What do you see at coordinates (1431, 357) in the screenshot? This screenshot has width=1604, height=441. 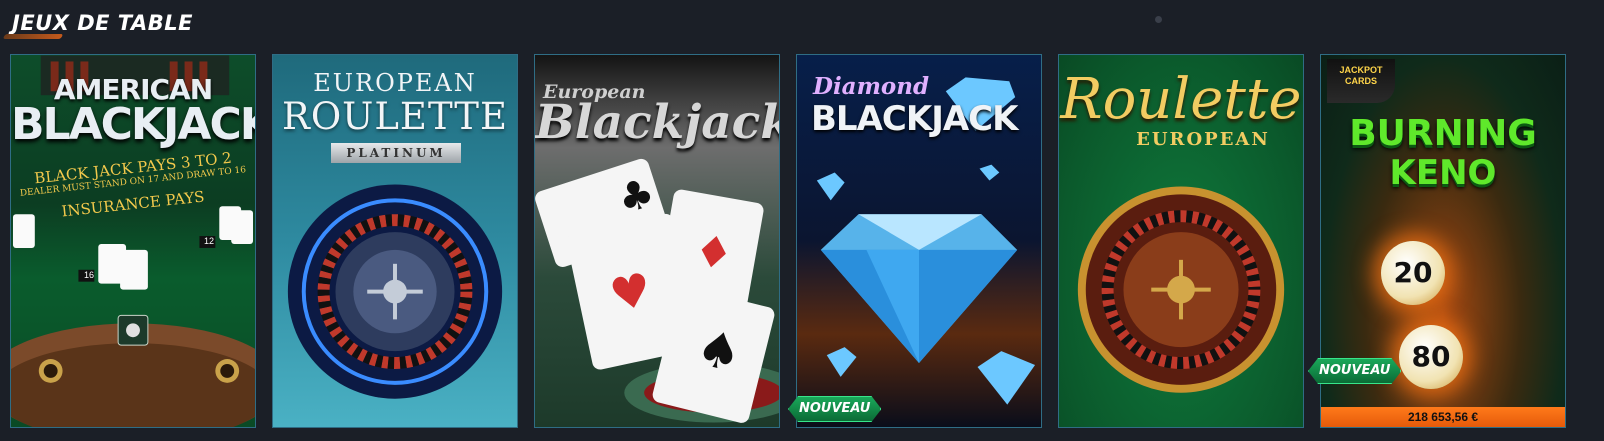 I see `keno-ball: 80` at bounding box center [1431, 357].